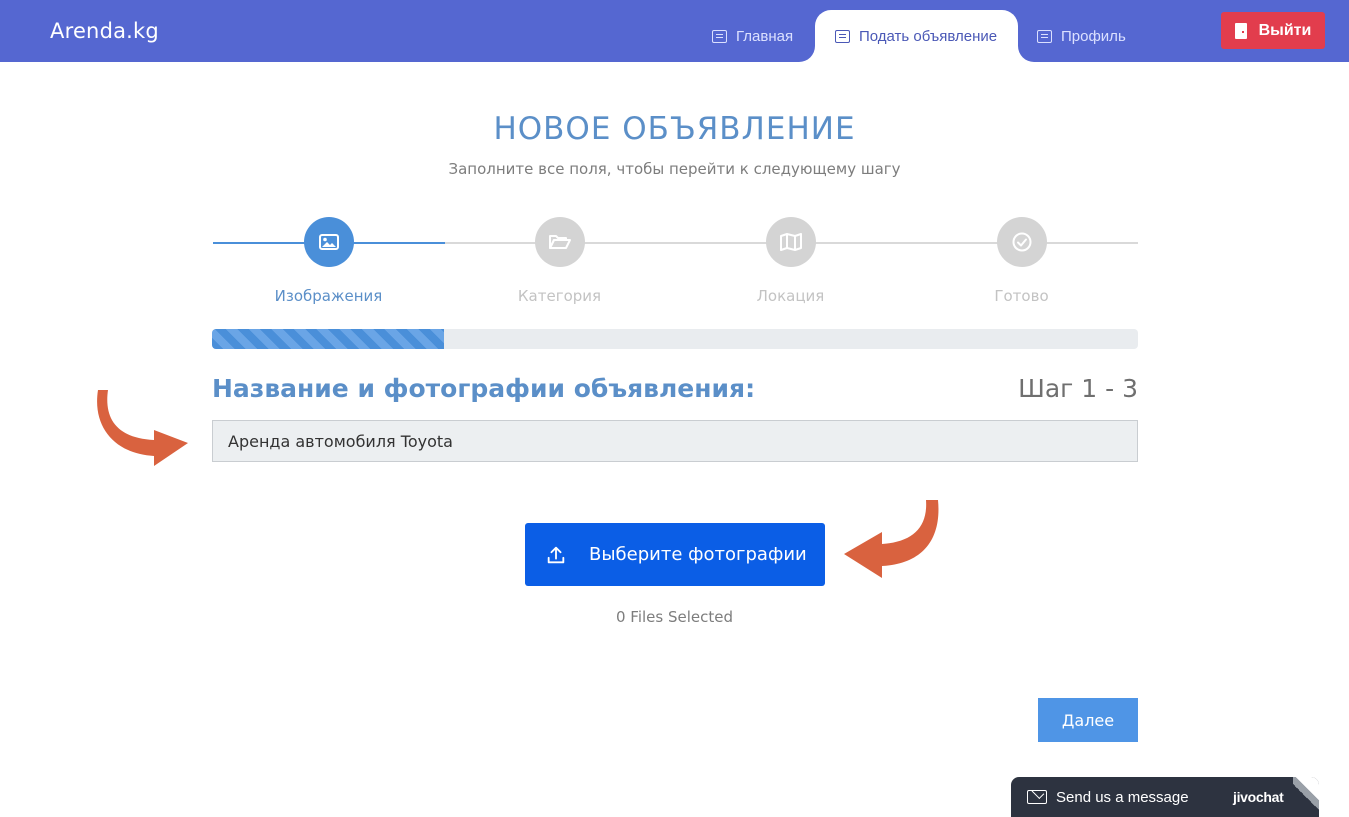 The width and height of the screenshot is (1349, 817). I want to click on logout-label: Выйти, so click(1285, 30).